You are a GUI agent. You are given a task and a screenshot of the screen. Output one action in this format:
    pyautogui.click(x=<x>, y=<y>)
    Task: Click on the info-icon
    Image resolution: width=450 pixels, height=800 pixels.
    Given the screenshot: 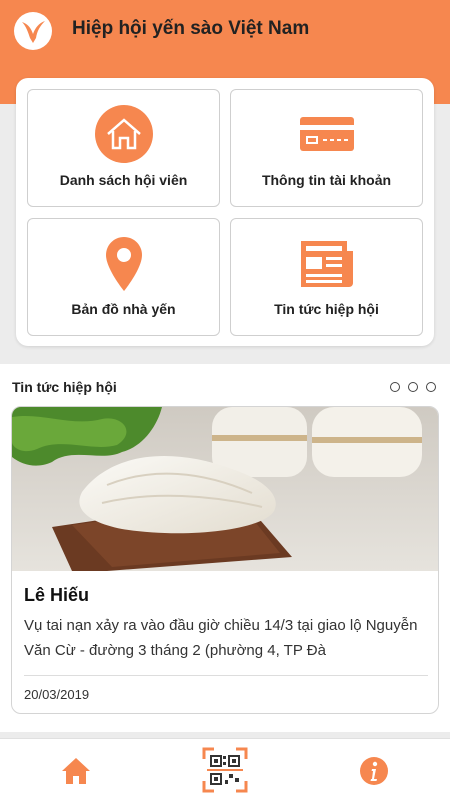 What is the action you would take?
    pyautogui.click(x=374, y=771)
    